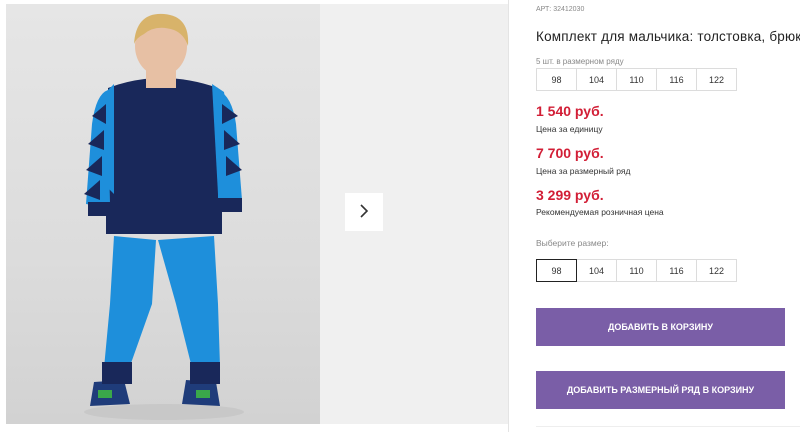  Describe the element at coordinates (570, 195) in the screenshot. I see `retail-price: 3 299 руб.` at that location.